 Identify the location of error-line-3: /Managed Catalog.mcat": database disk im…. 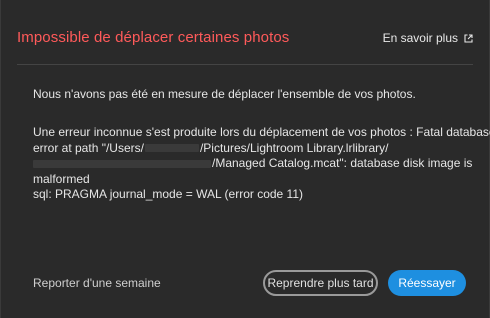
(255, 164).